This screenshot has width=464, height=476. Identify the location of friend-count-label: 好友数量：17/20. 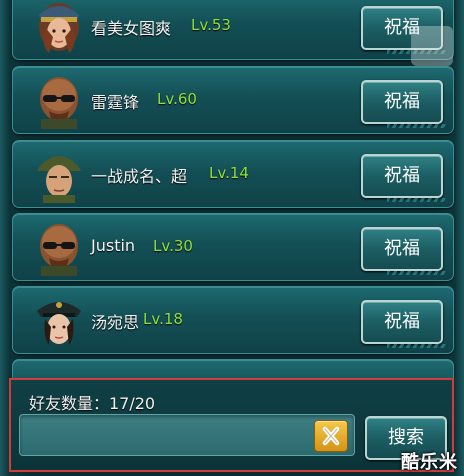
(92, 403).